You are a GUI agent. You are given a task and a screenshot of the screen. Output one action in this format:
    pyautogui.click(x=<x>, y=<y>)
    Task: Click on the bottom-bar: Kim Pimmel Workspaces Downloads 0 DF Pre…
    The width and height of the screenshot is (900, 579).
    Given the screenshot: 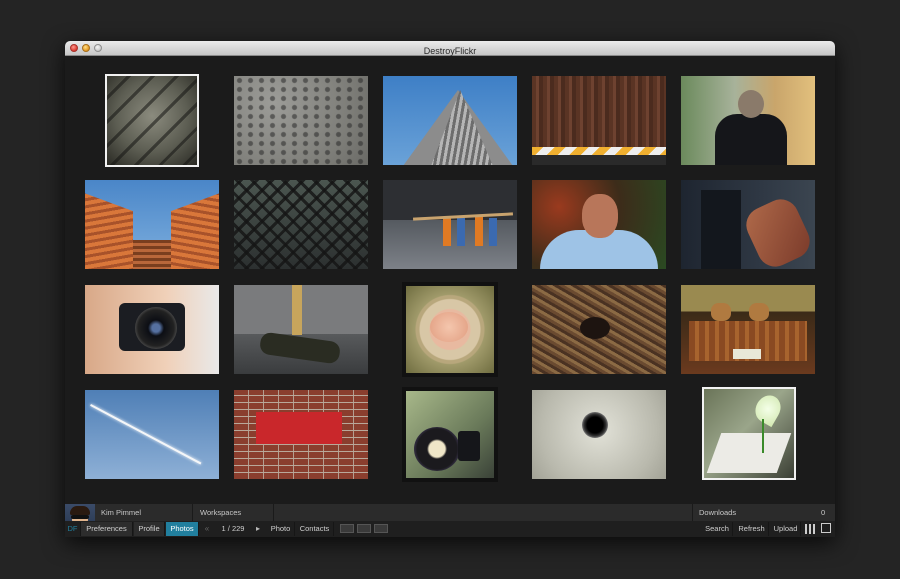 What is the action you would take?
    pyautogui.click(x=450, y=520)
    